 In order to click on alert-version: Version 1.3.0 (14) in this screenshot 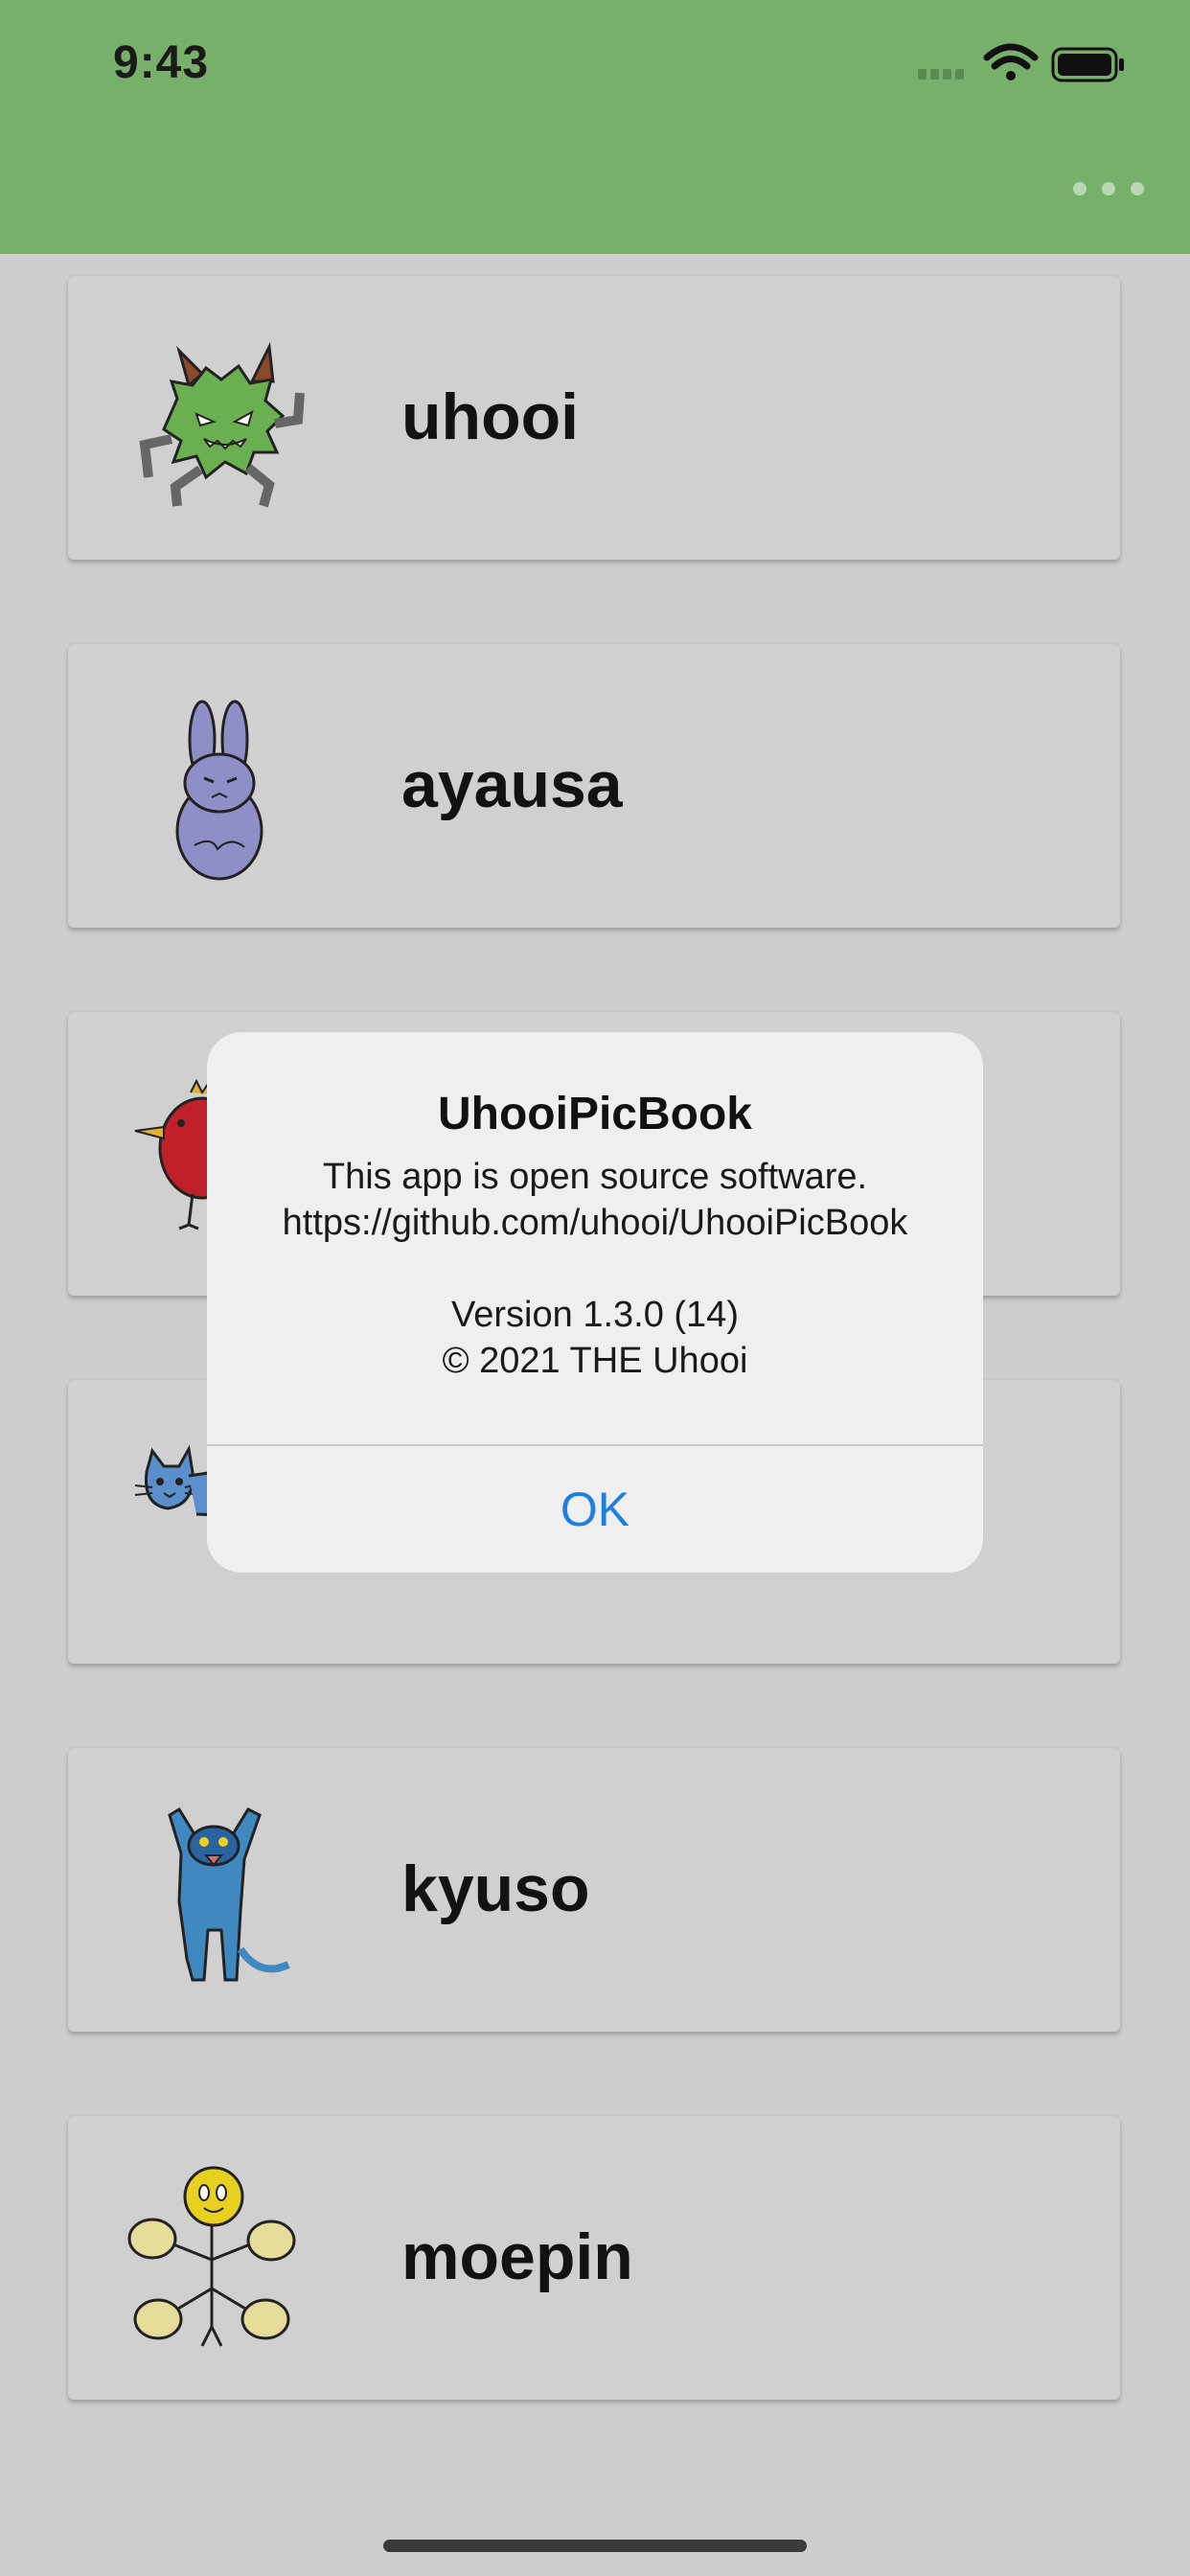, I will do `click(595, 1315)`.